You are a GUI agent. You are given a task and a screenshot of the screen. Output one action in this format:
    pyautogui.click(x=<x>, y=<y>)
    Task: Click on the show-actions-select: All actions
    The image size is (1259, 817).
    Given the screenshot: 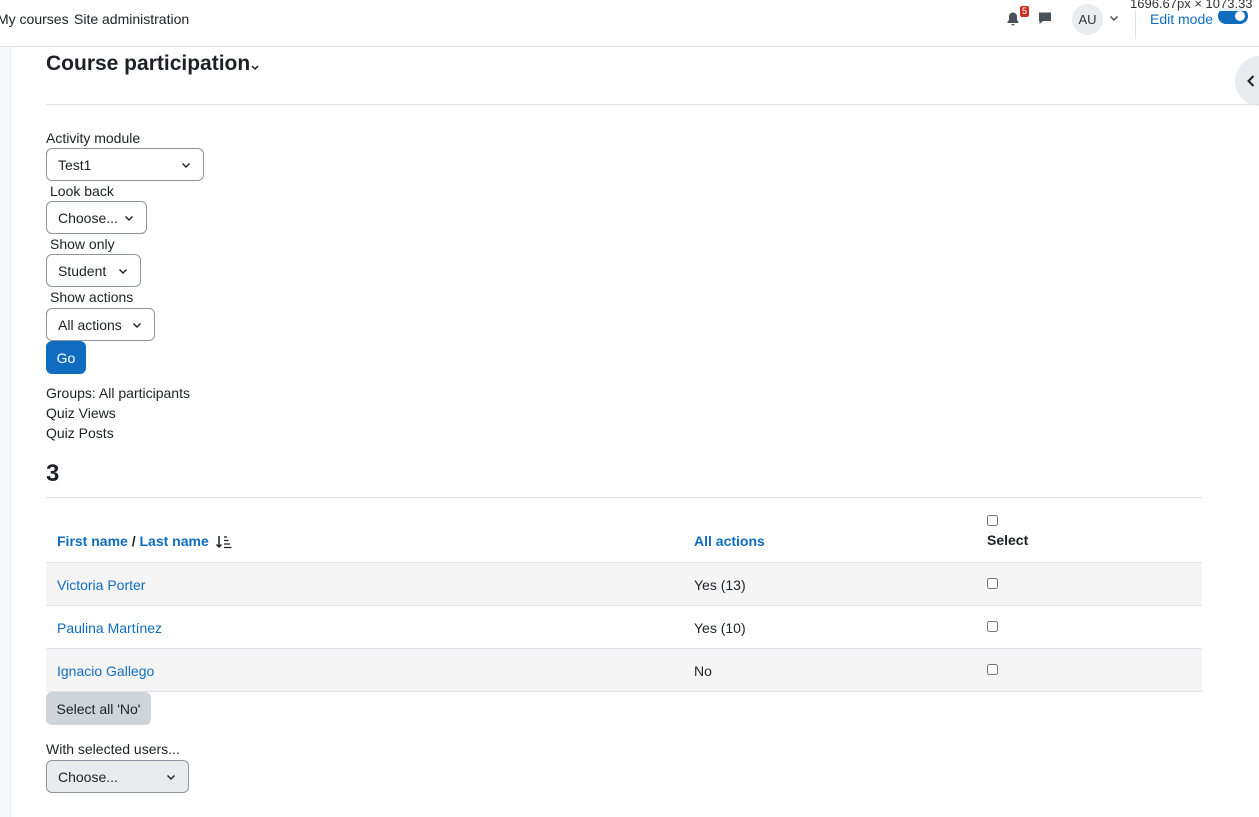 What is the action you would take?
    pyautogui.click(x=100, y=324)
    